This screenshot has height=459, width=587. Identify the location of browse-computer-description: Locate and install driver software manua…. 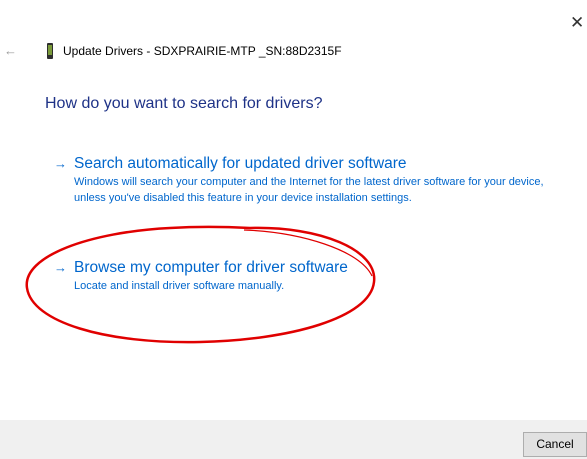
(179, 286).